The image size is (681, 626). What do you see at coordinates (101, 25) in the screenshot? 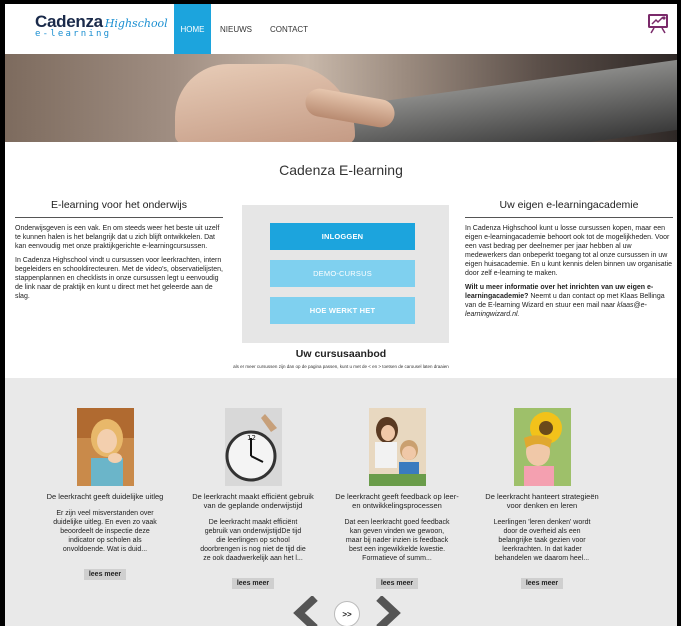
I see `logo: Cadenza Highschool e-learning` at bounding box center [101, 25].